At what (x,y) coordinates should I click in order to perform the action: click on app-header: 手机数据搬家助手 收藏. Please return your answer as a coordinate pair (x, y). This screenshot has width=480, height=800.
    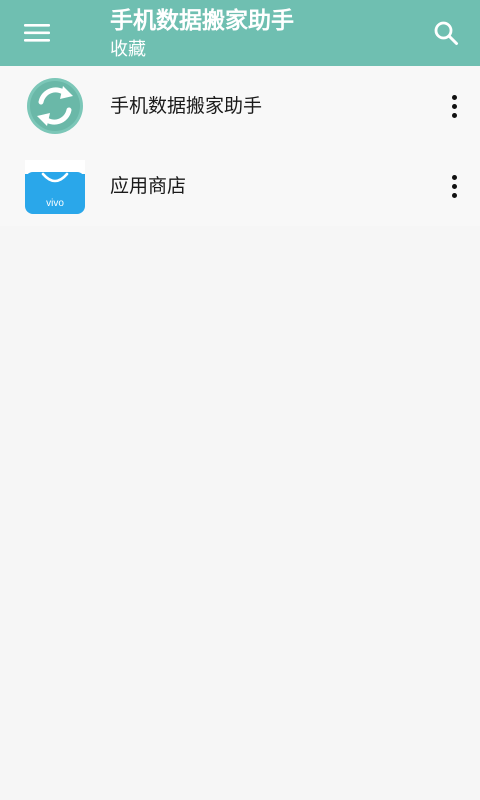
    Looking at the image, I should click on (240, 33).